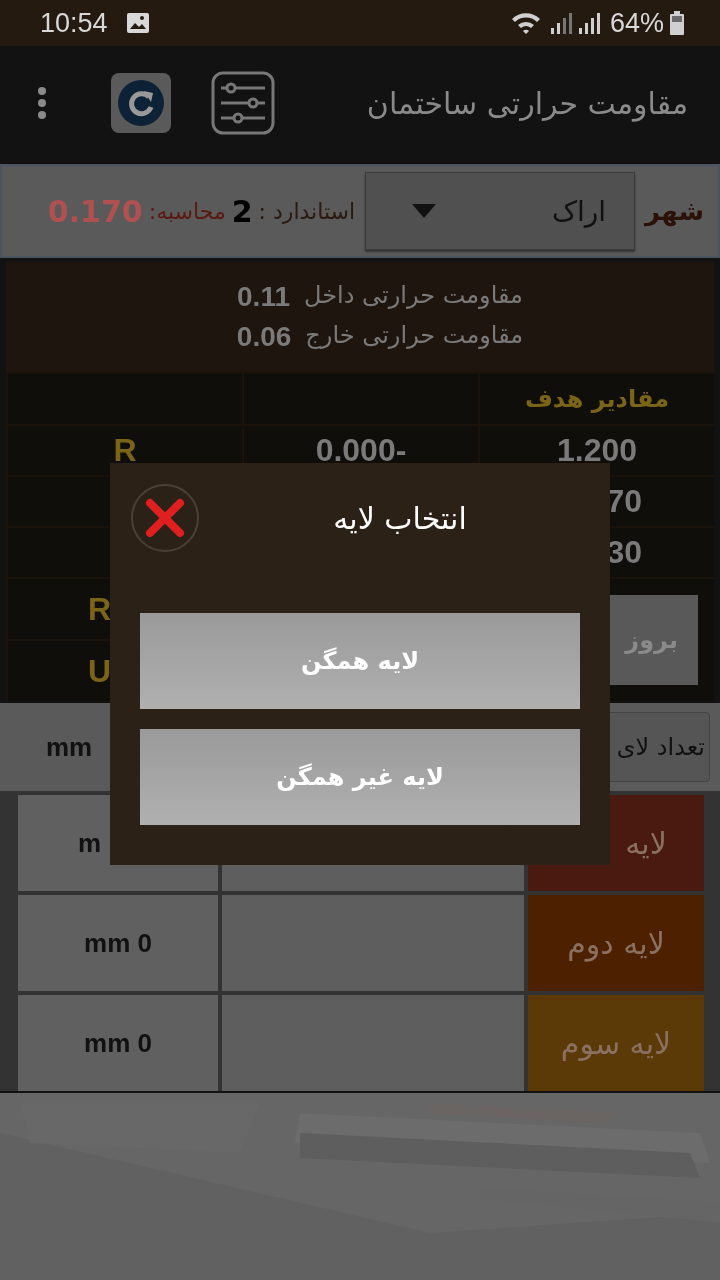 The image size is (720, 1280). Describe the element at coordinates (263, 297) in the screenshot. I see `resistance-value: 0.11` at that location.